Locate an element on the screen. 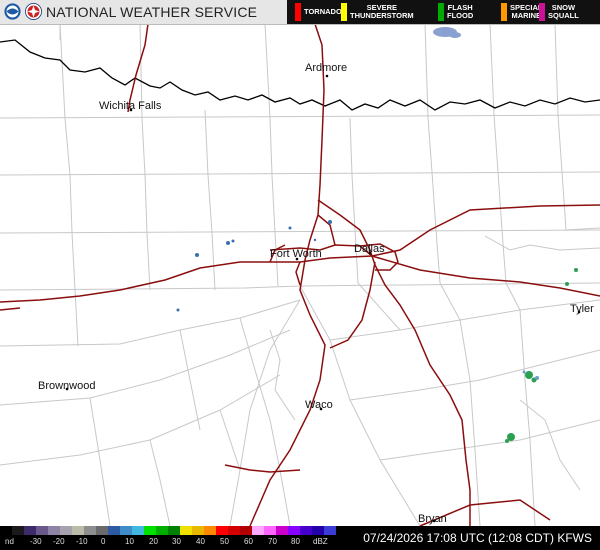 The width and height of the screenshot is (600, 550). nws-logo-icon is located at coordinates (33, 11).